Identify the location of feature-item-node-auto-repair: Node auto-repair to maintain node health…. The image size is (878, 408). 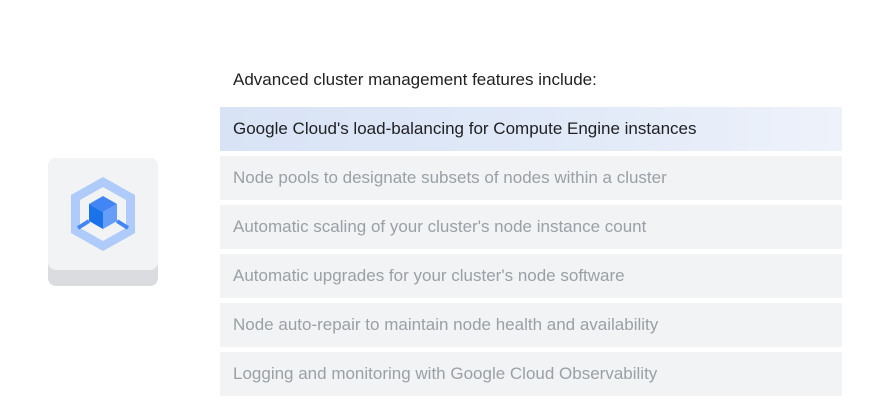
(531, 325).